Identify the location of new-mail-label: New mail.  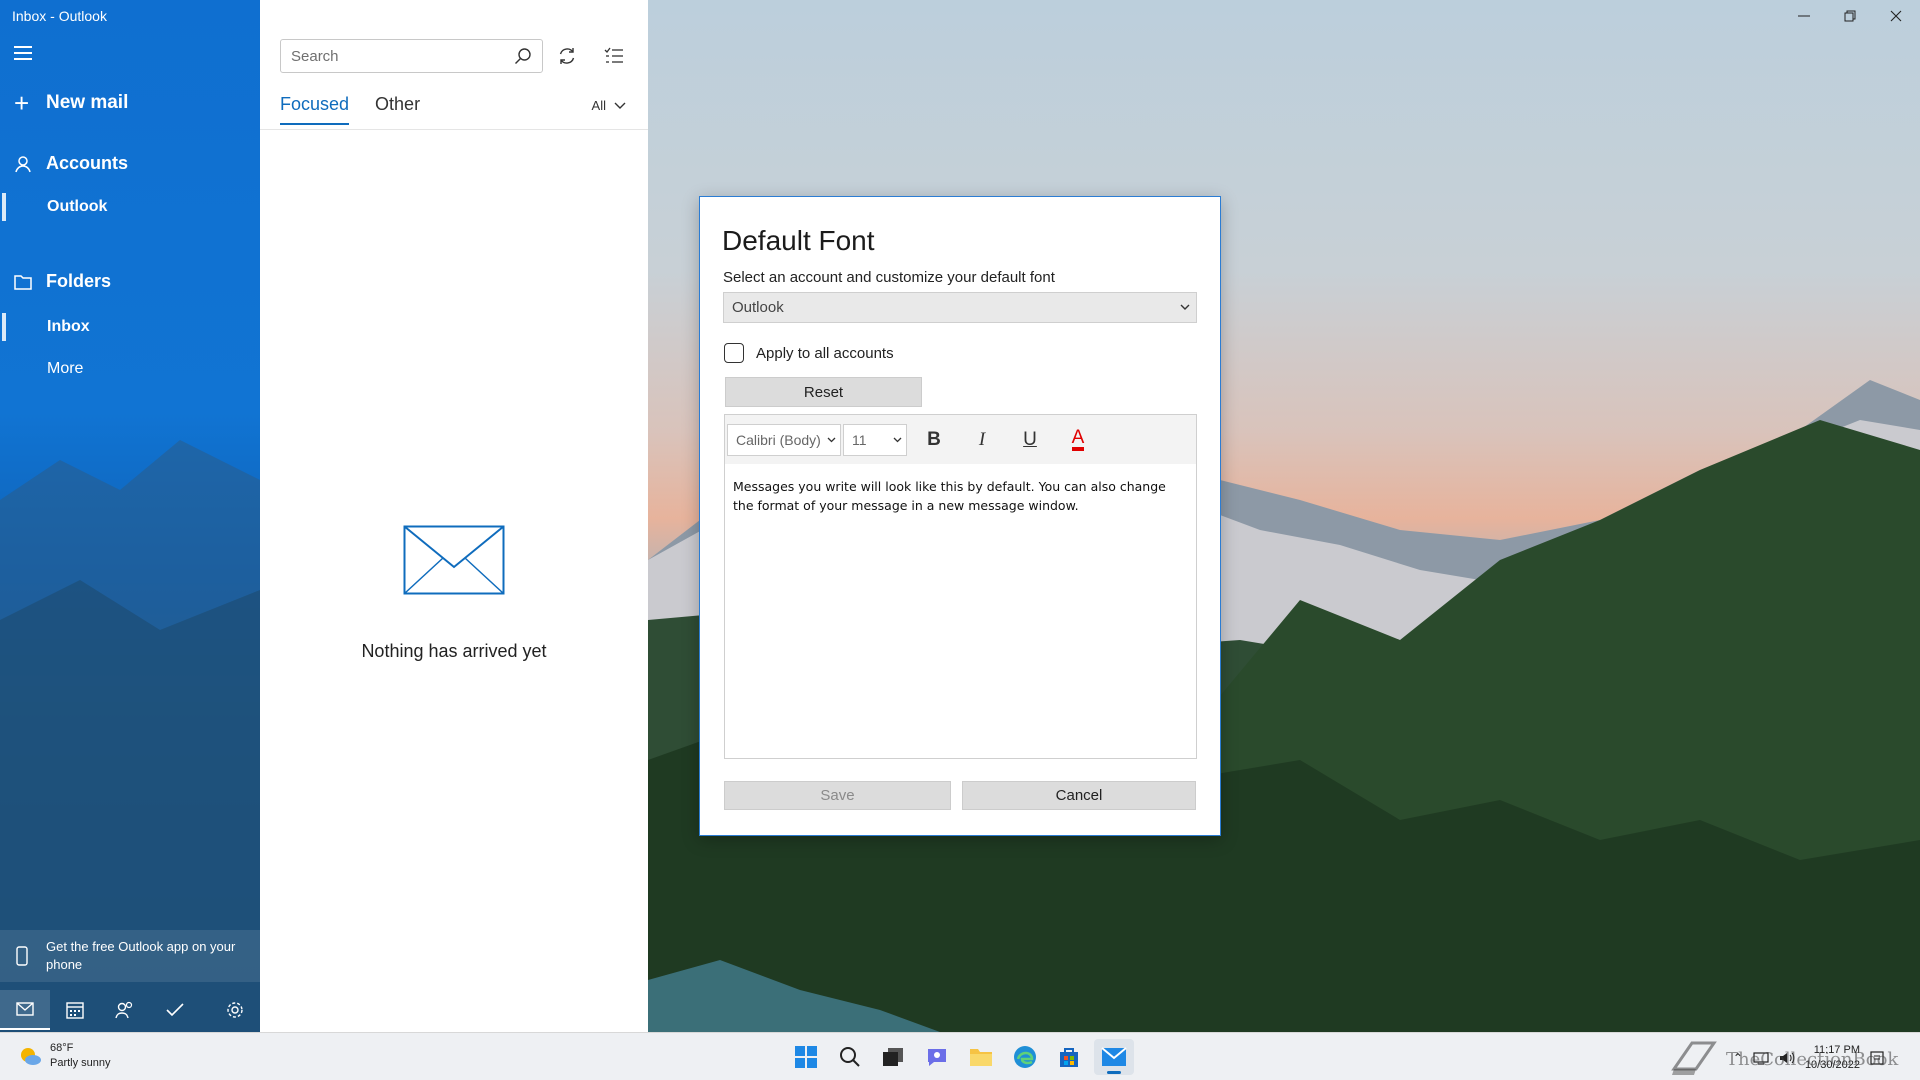
(87, 102).